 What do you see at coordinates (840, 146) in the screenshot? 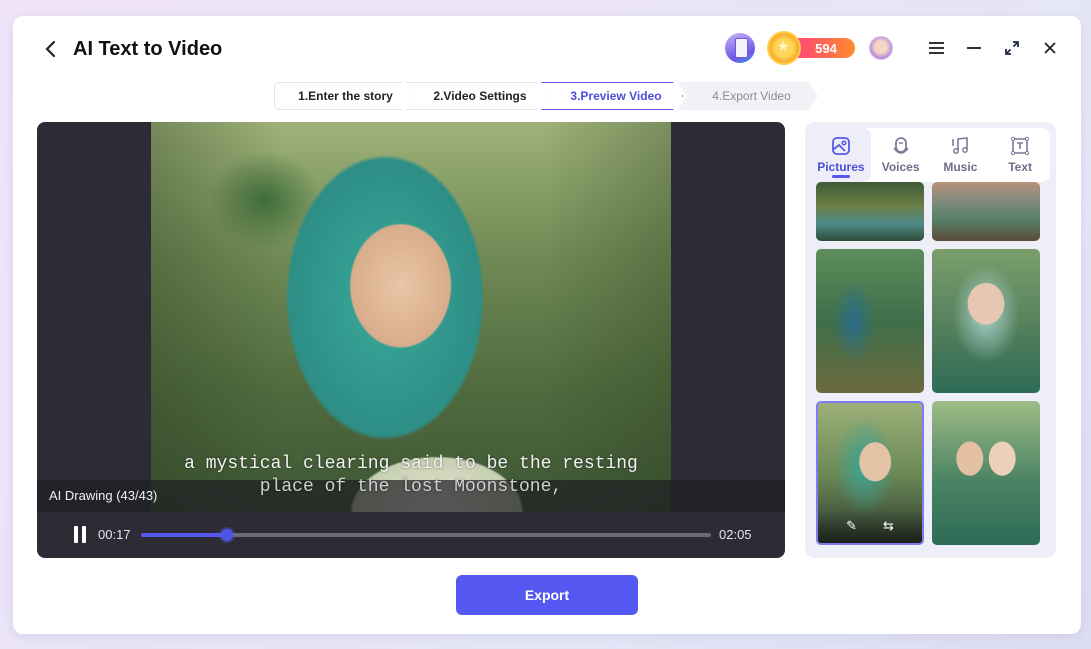
I see `picture-icon` at bounding box center [840, 146].